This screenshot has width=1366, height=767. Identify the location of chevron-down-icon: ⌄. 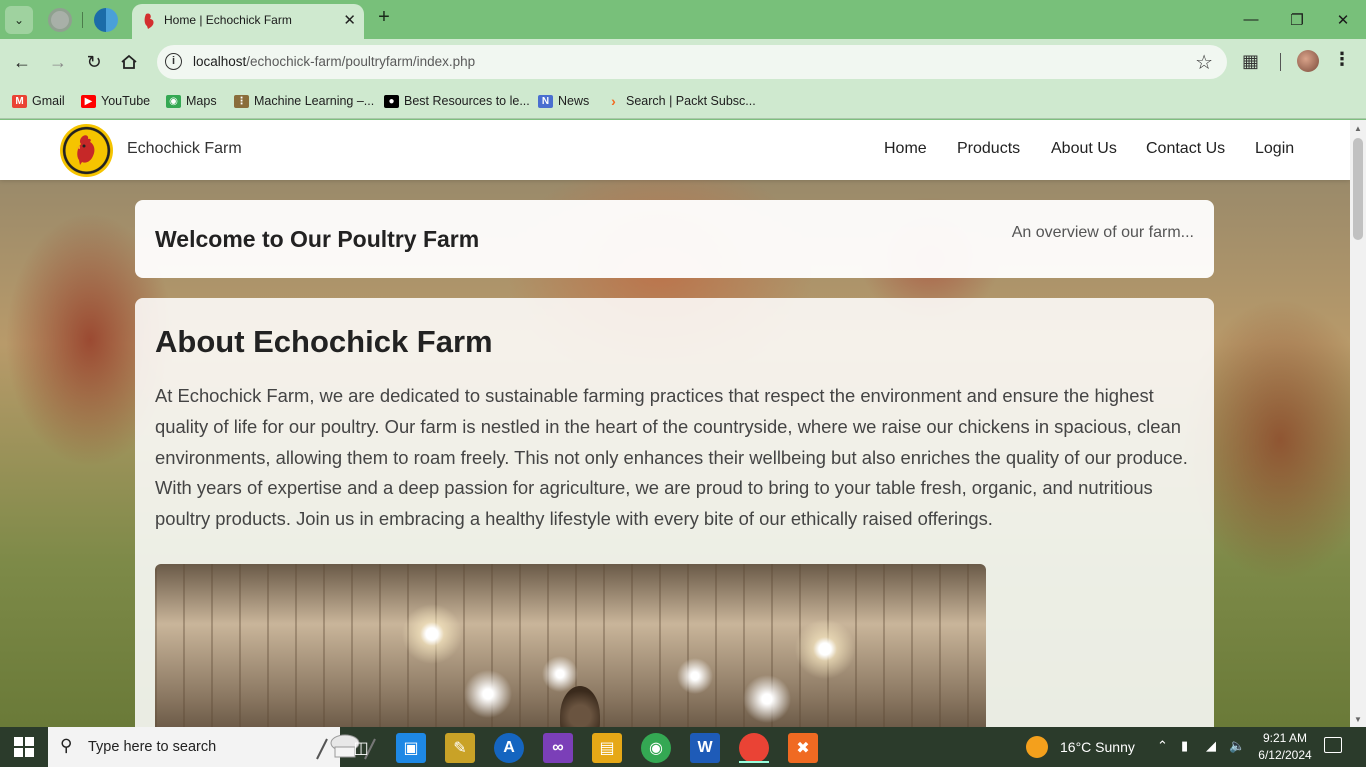
(19, 20).